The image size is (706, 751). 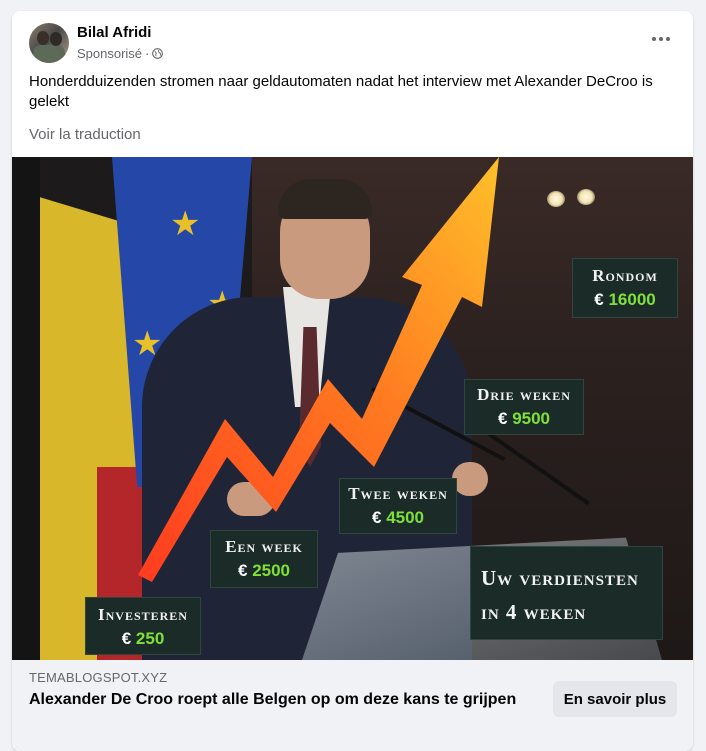 I want to click on overlay-amount: 4500, so click(x=405, y=517).